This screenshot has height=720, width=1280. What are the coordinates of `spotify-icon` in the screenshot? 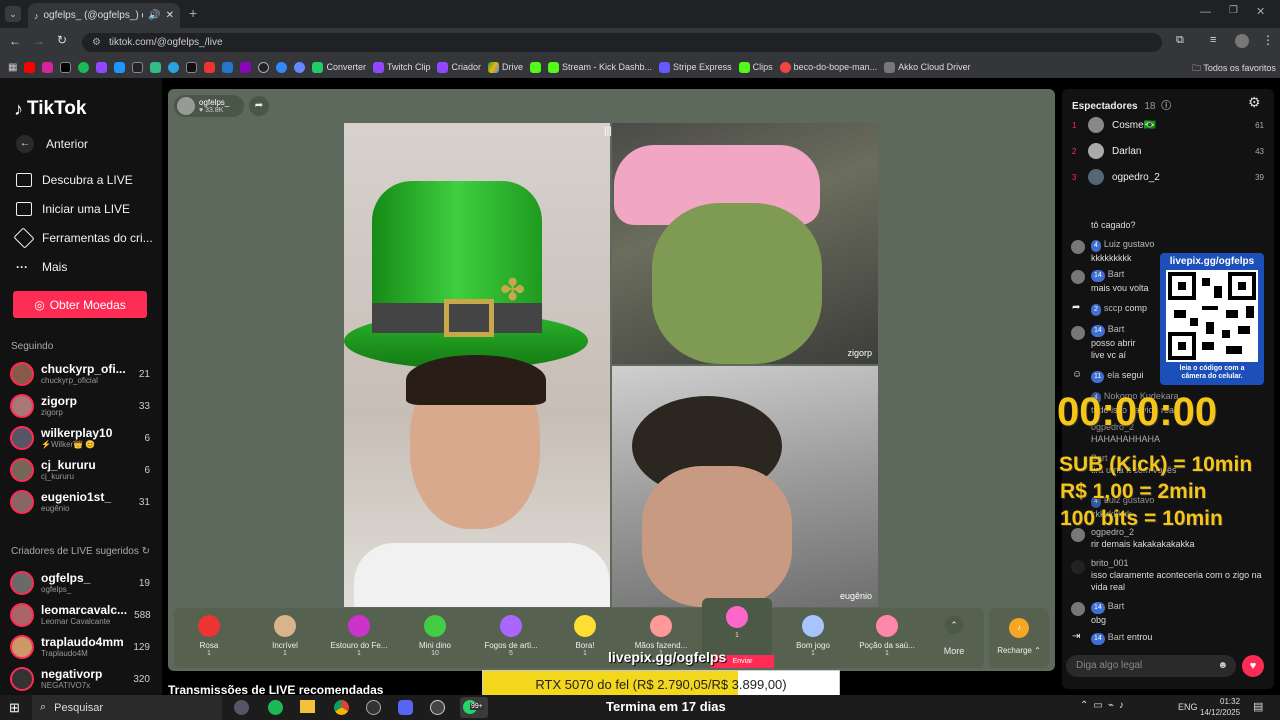 It's located at (84, 67).